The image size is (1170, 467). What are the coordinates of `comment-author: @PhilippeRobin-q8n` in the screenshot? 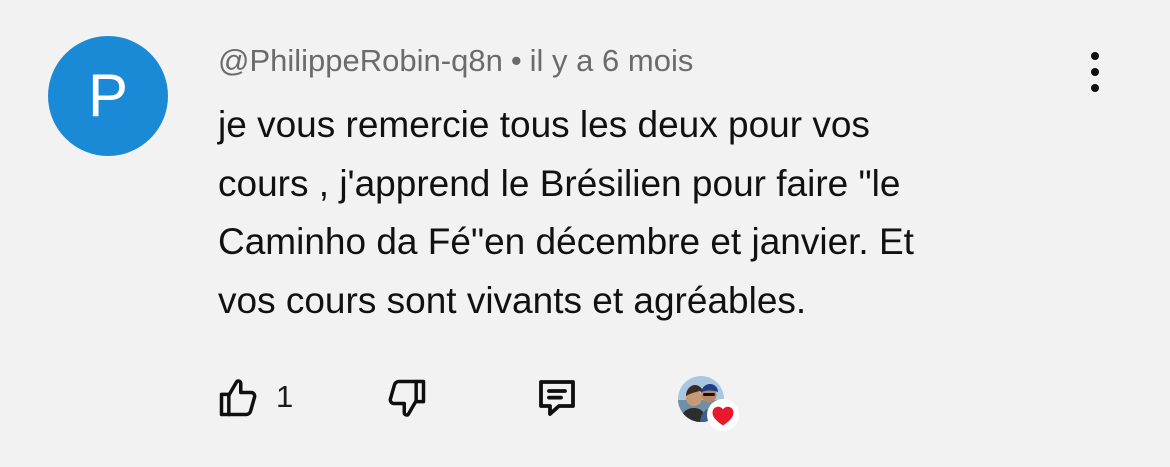 It's located at (360, 60).